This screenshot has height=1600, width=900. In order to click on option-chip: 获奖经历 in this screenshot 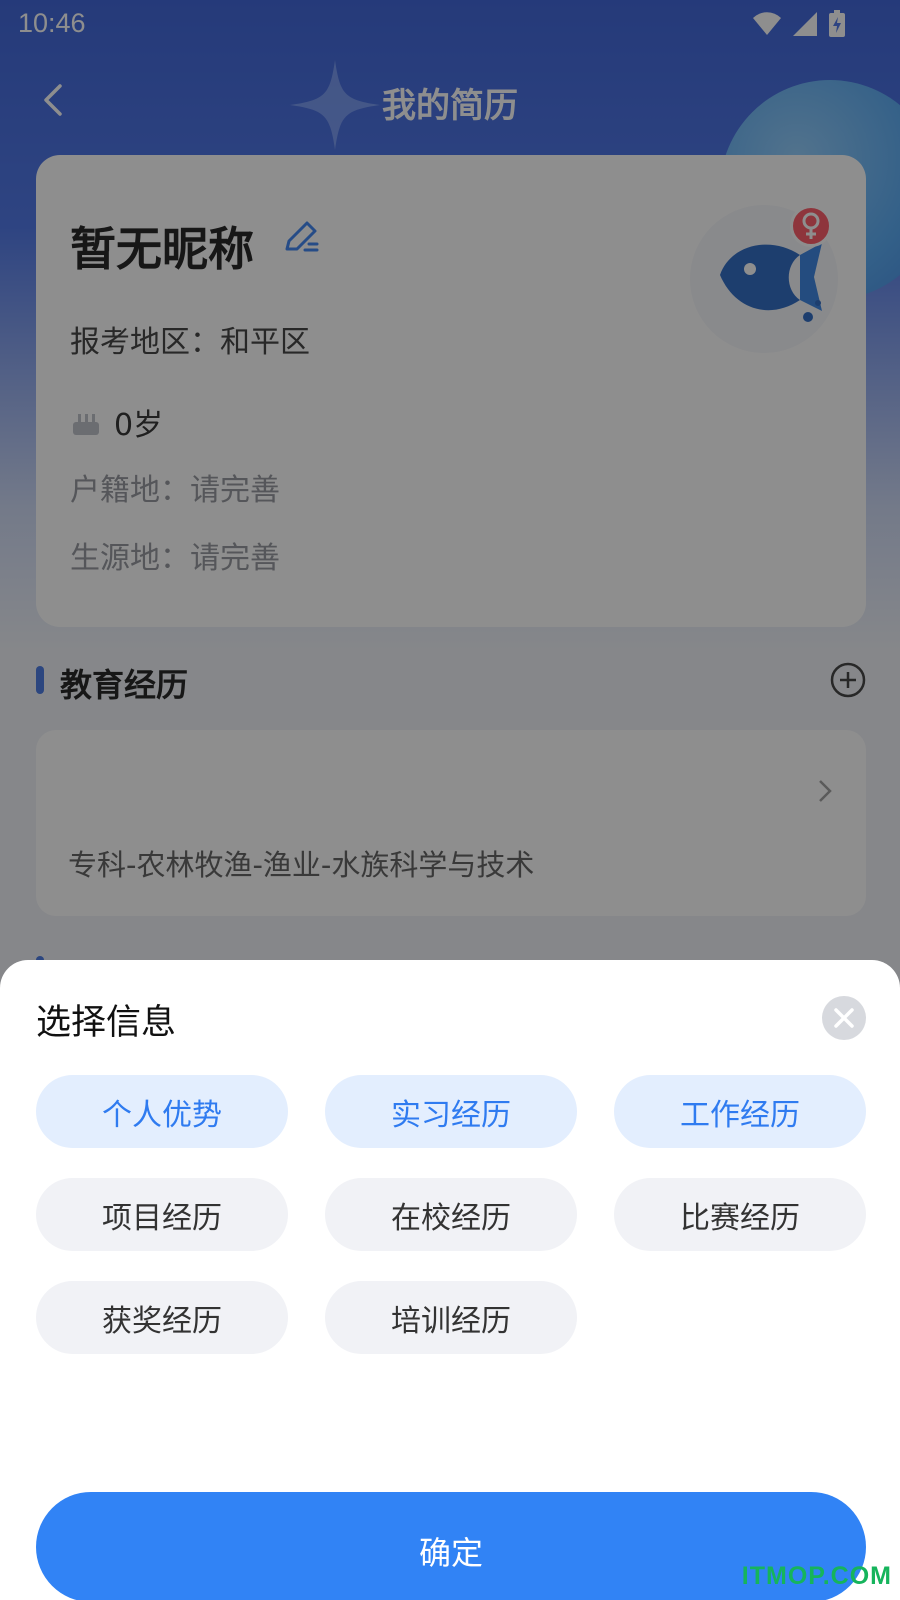, I will do `click(162, 1317)`.